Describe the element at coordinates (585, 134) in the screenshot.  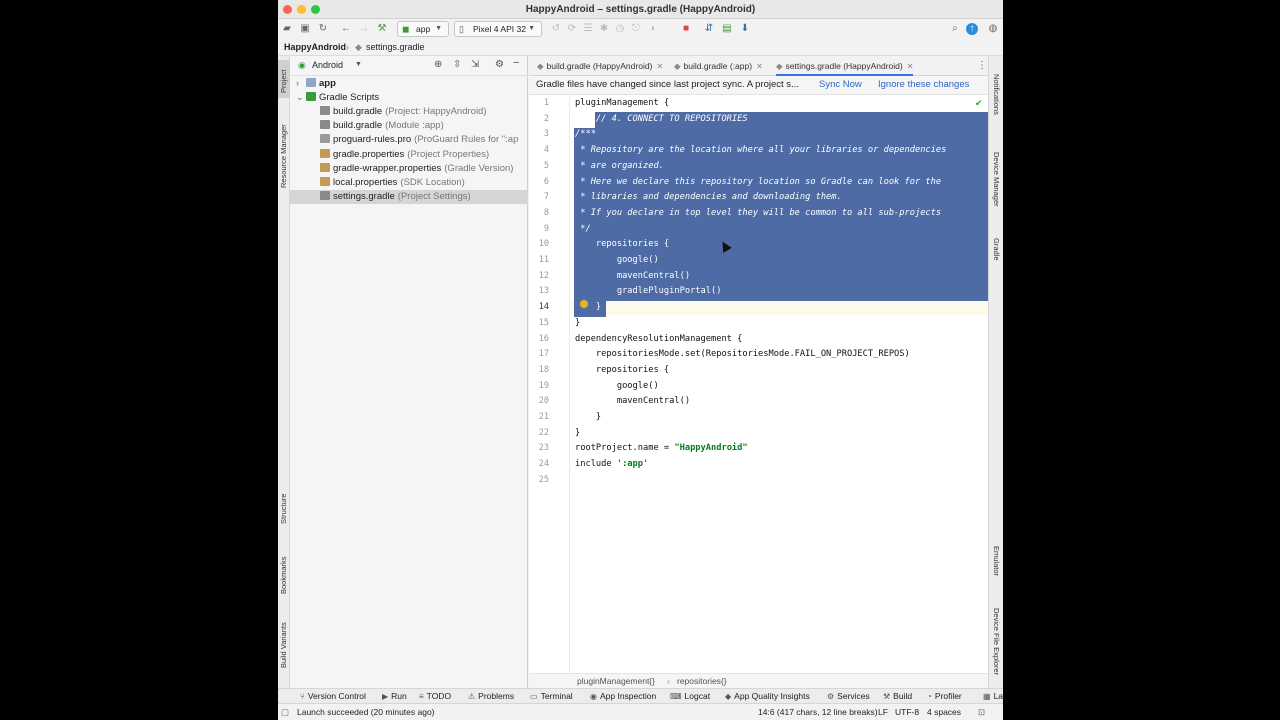
I see `code-line: /***` at that location.